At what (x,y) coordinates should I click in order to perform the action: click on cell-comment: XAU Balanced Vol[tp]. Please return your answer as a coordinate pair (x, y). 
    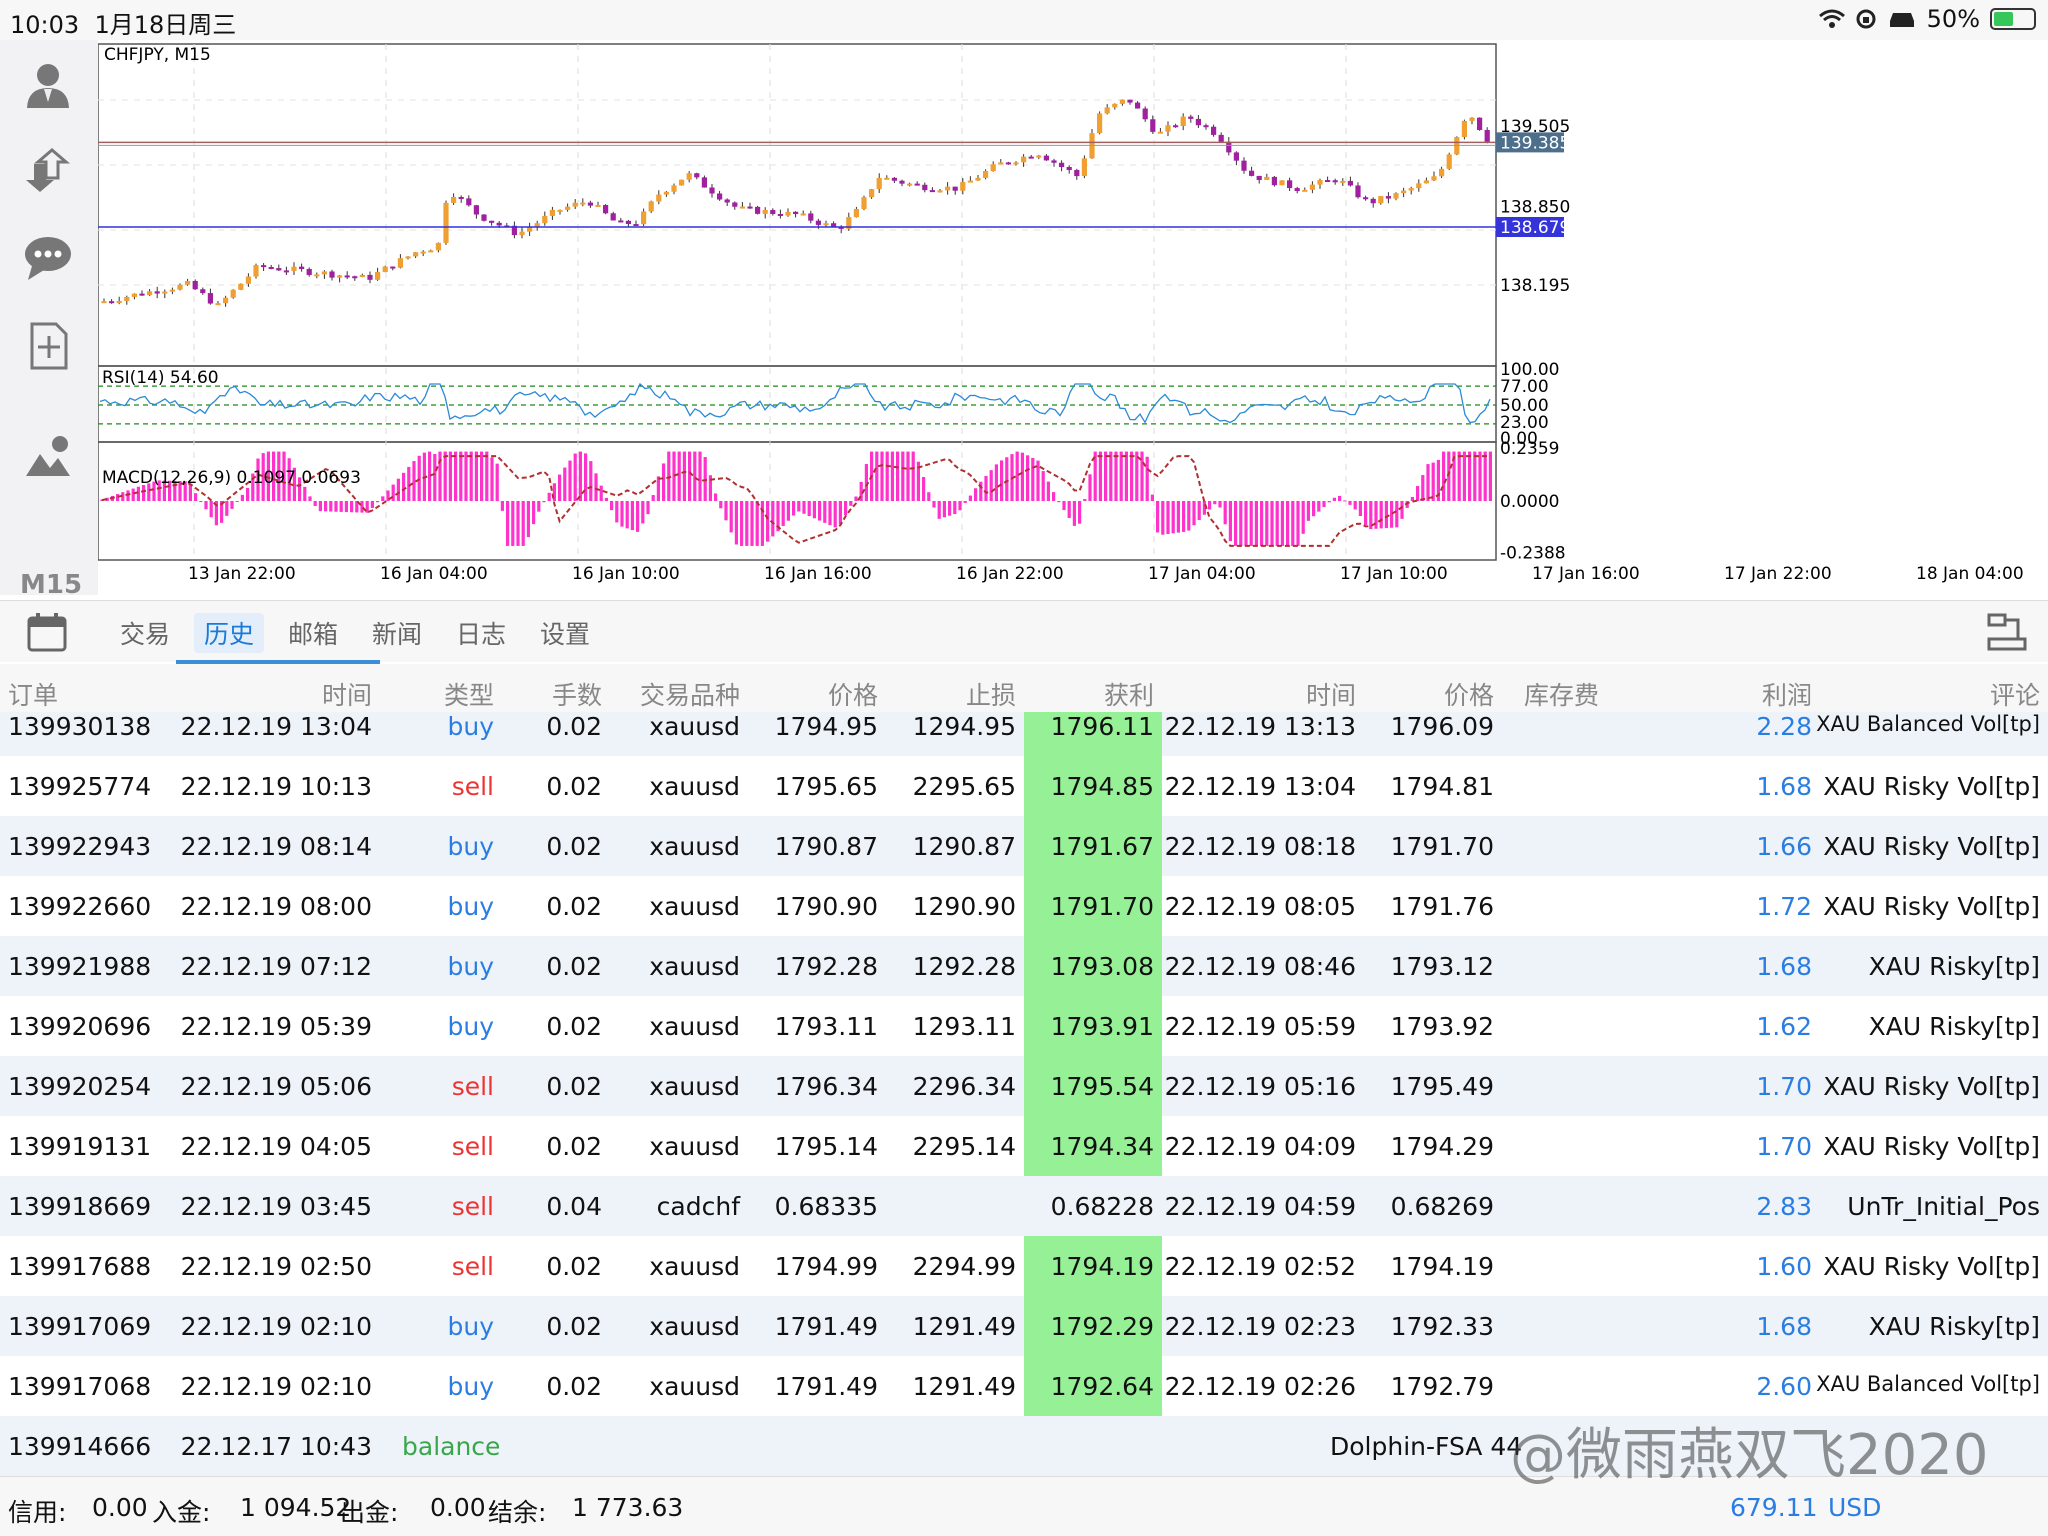
    Looking at the image, I should click on (1928, 724).